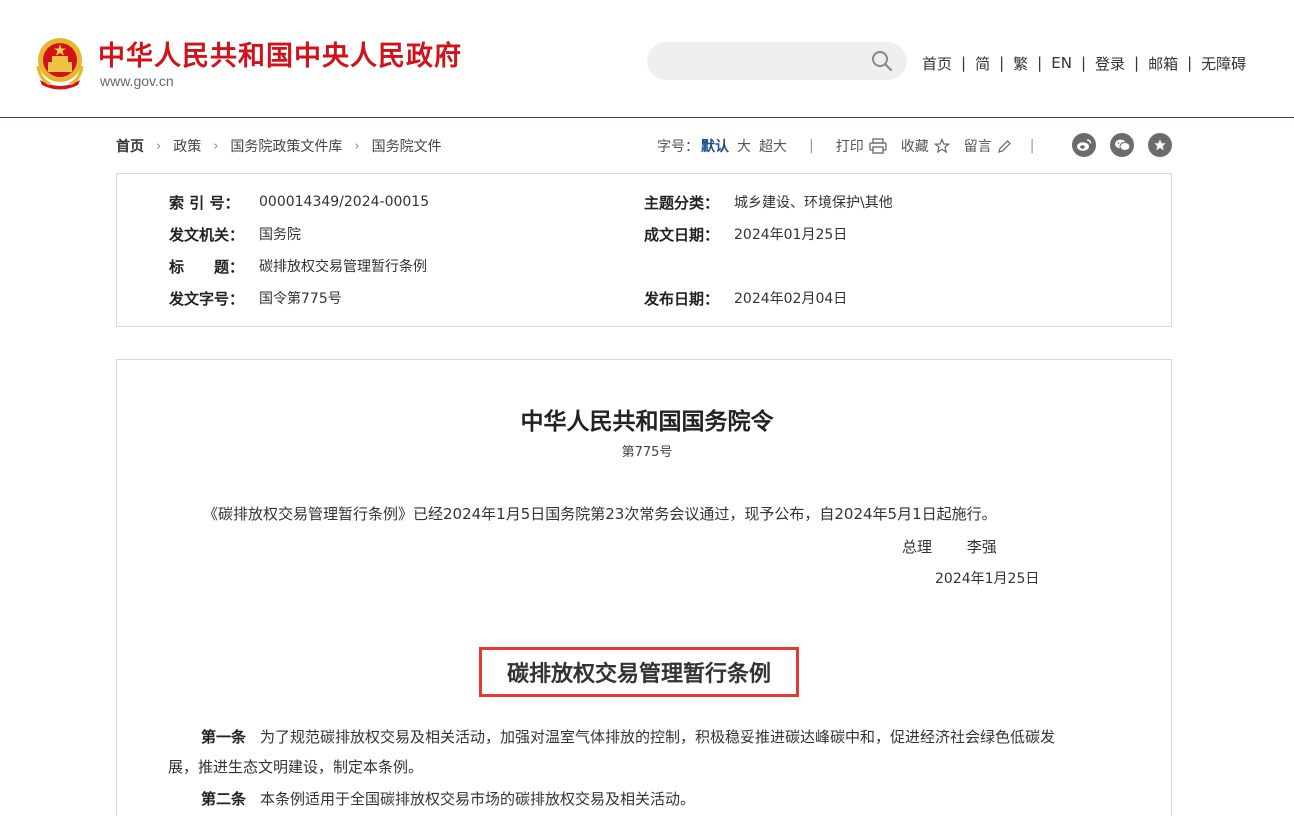 The height and width of the screenshot is (816, 1294). I want to click on regulation-title: 碳排放权交易管理暂行条例, so click(638, 674).